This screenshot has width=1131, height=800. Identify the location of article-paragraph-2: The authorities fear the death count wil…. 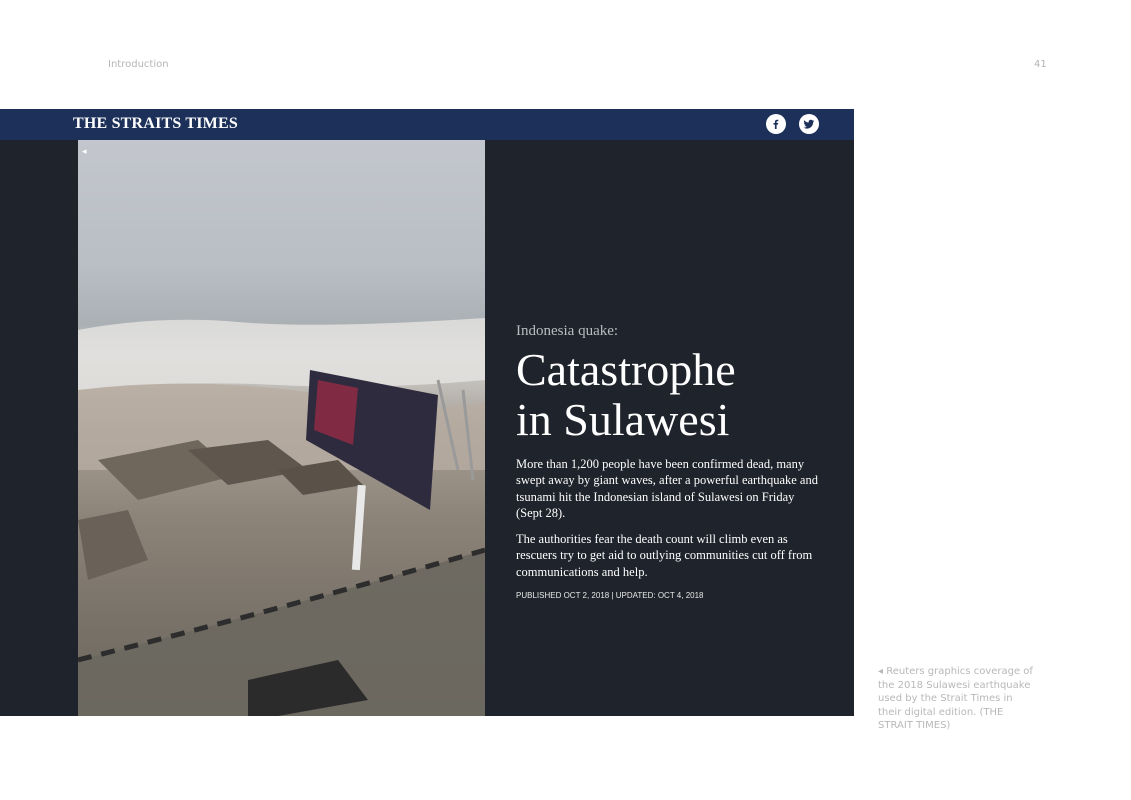
(664, 555).